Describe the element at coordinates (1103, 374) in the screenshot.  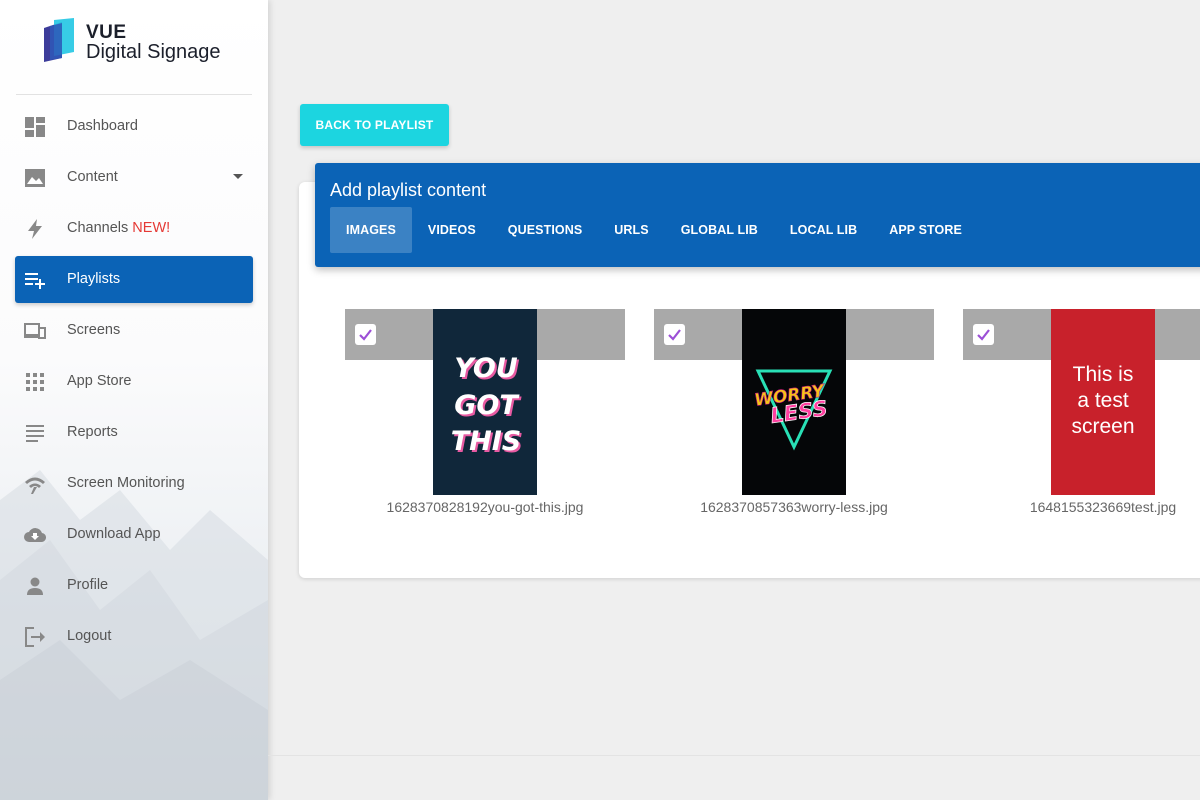
I see `thumb-text: This is` at that location.